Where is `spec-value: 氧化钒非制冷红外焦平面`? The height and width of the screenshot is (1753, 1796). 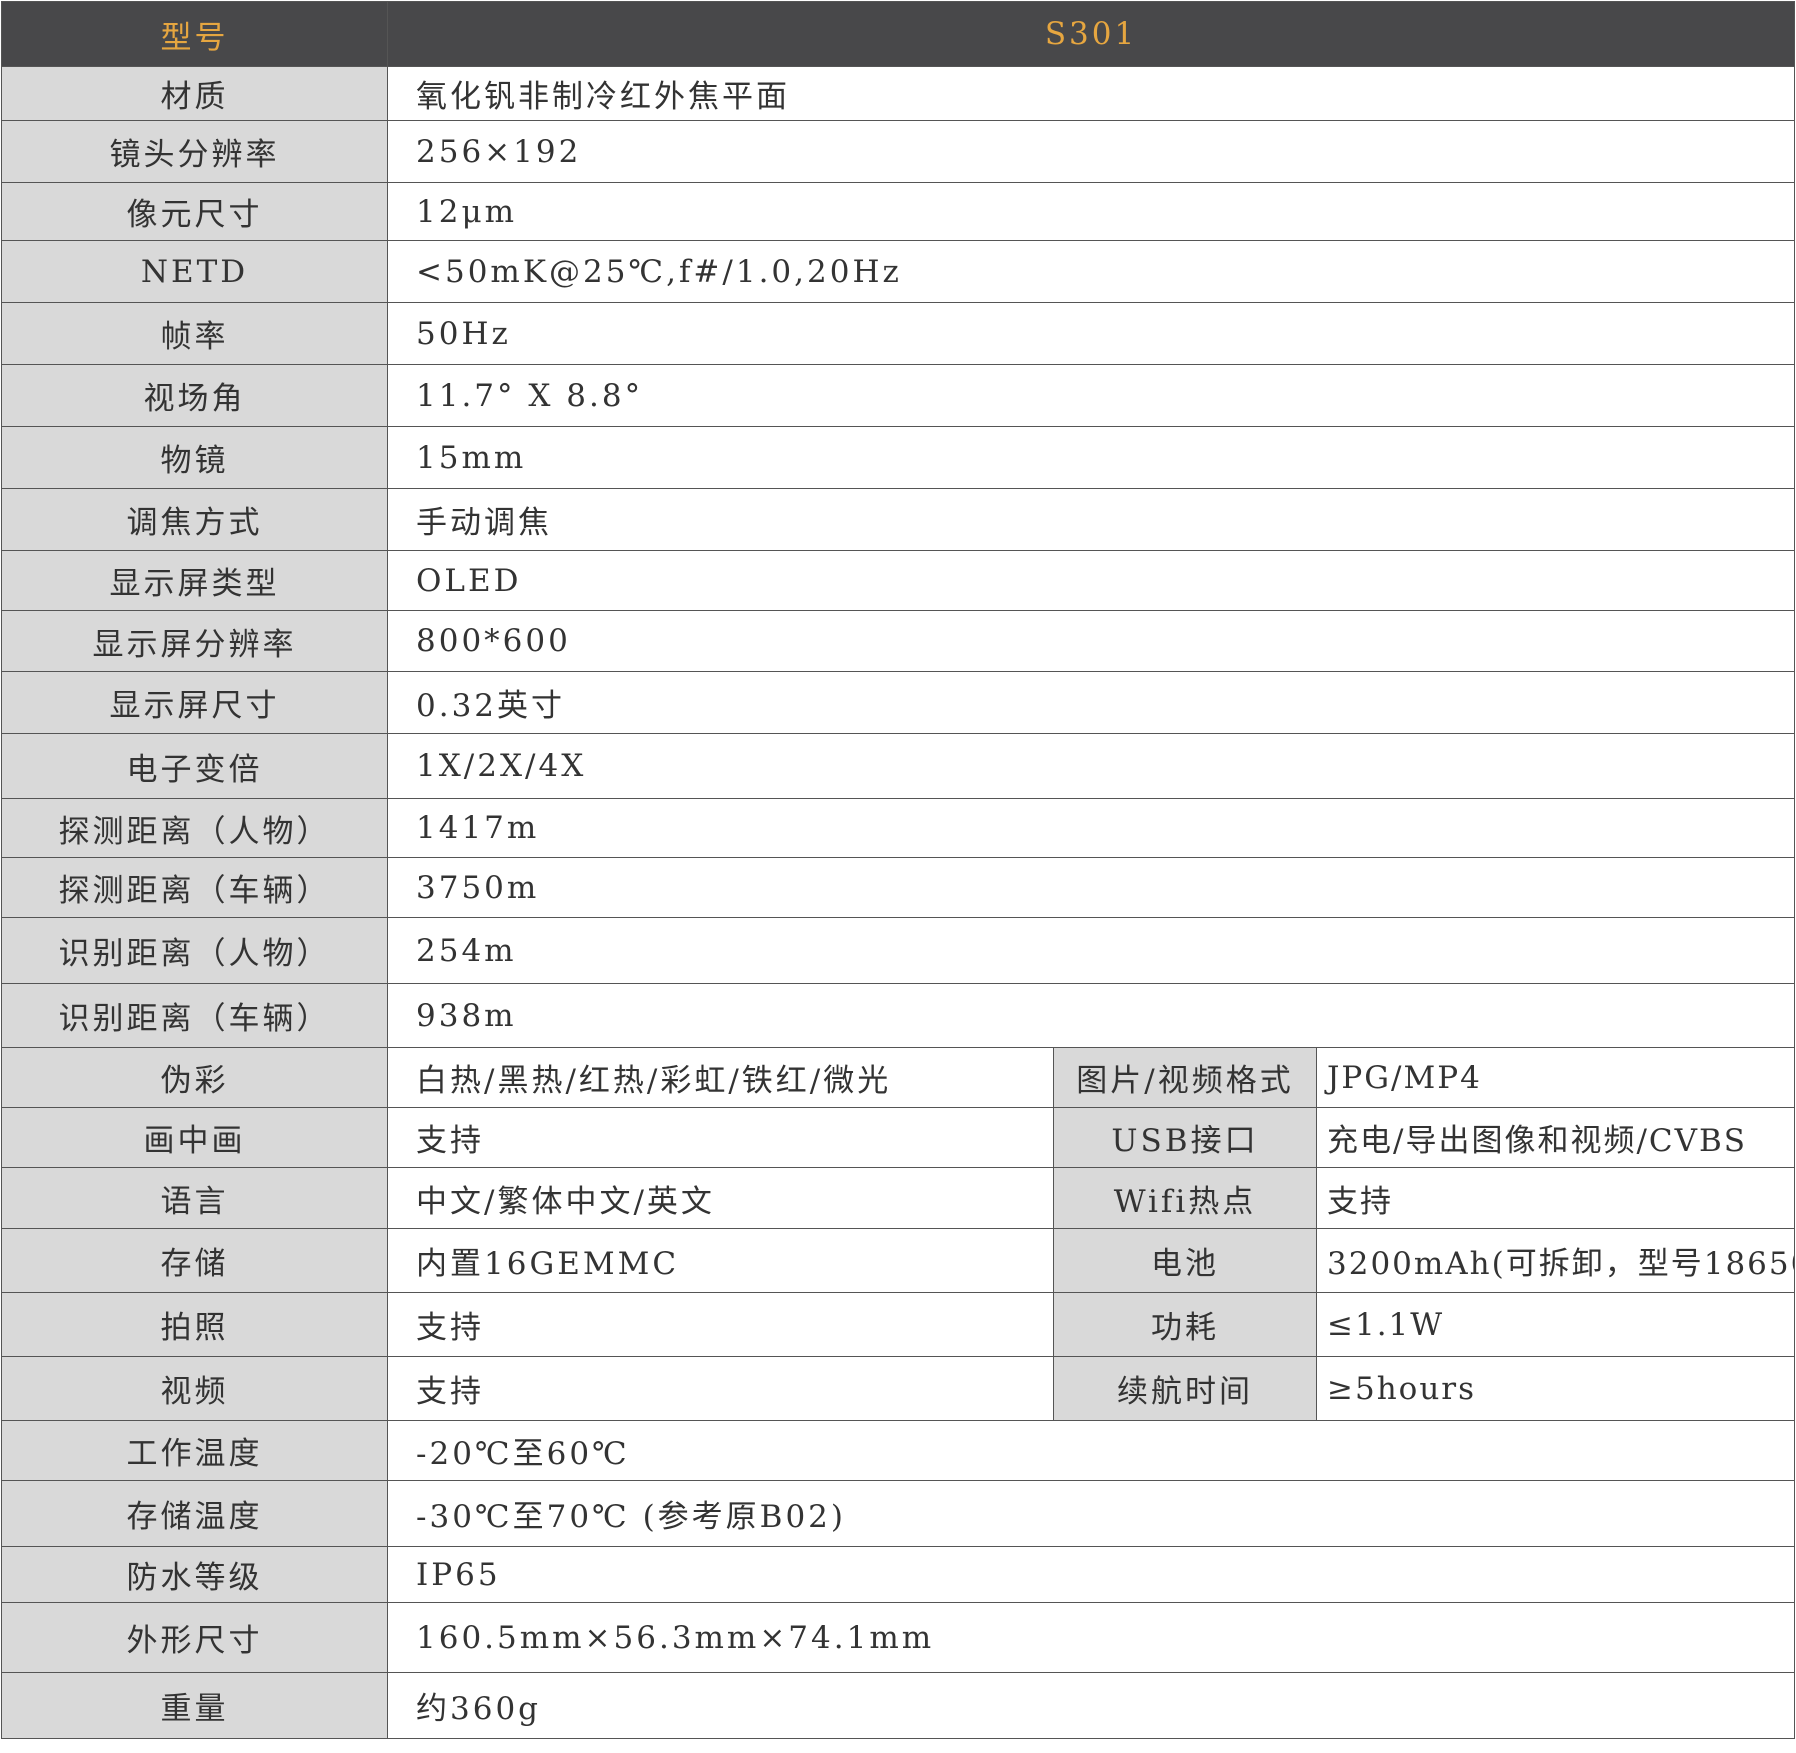
spec-value: 氧化钒非制冷红外焦平面 is located at coordinates (1091, 93).